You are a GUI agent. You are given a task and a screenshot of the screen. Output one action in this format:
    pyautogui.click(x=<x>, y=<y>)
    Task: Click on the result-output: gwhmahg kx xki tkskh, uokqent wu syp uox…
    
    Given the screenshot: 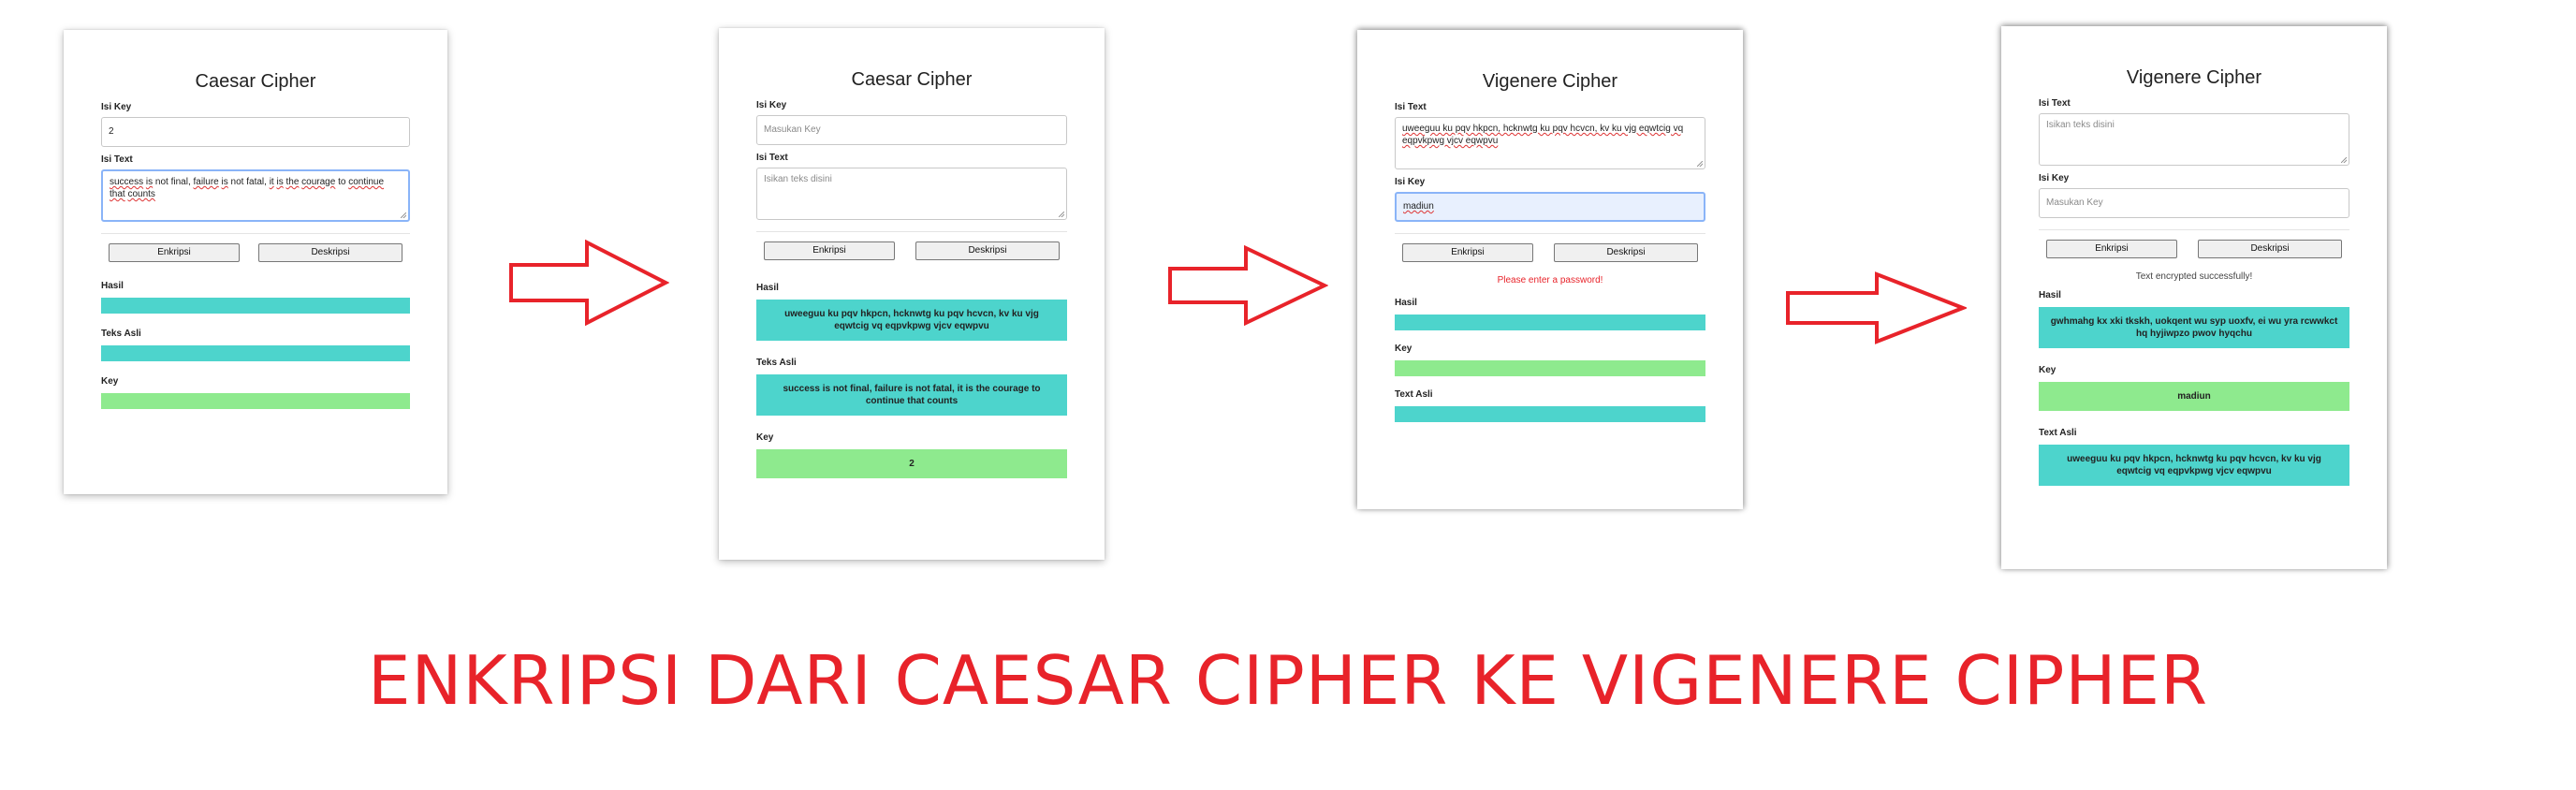 What is the action you would take?
    pyautogui.click(x=2194, y=327)
    